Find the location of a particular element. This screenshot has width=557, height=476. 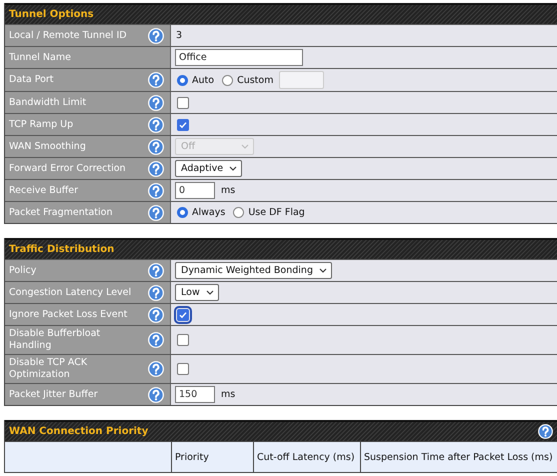

radio-label: Auto is located at coordinates (203, 80).